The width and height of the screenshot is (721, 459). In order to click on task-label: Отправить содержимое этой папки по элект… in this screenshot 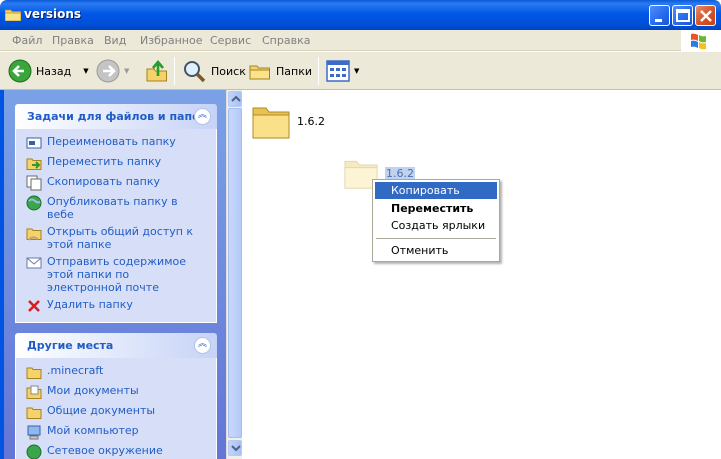, I will do `click(116, 274)`.